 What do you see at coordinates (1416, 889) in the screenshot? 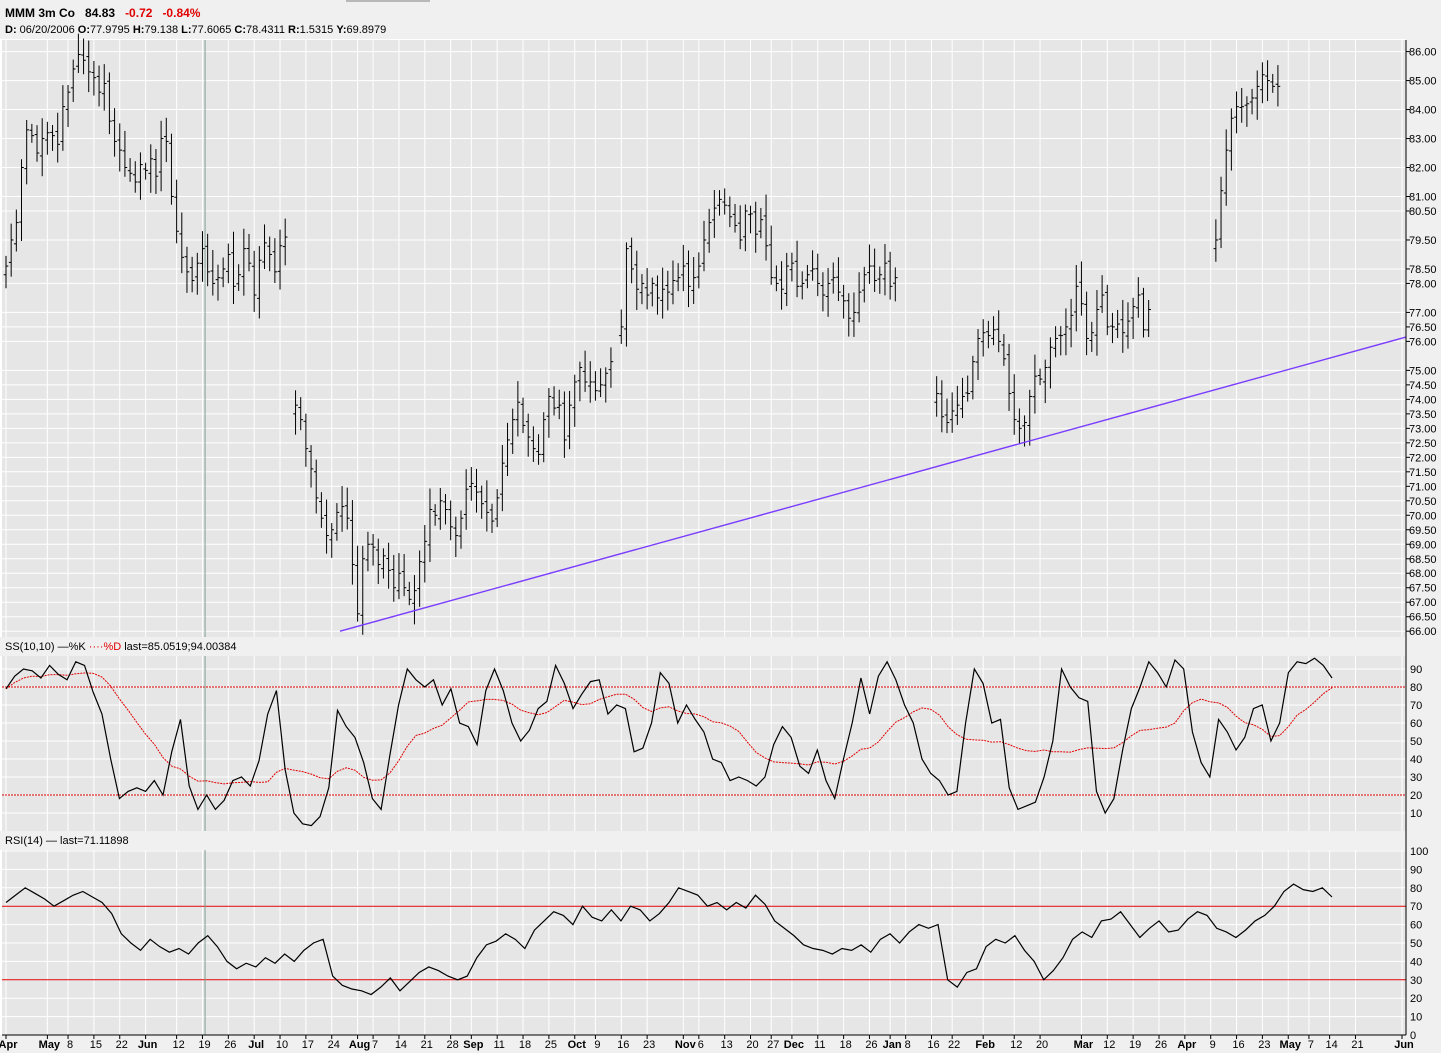
I see `rsi-y-tick: 80` at bounding box center [1416, 889].